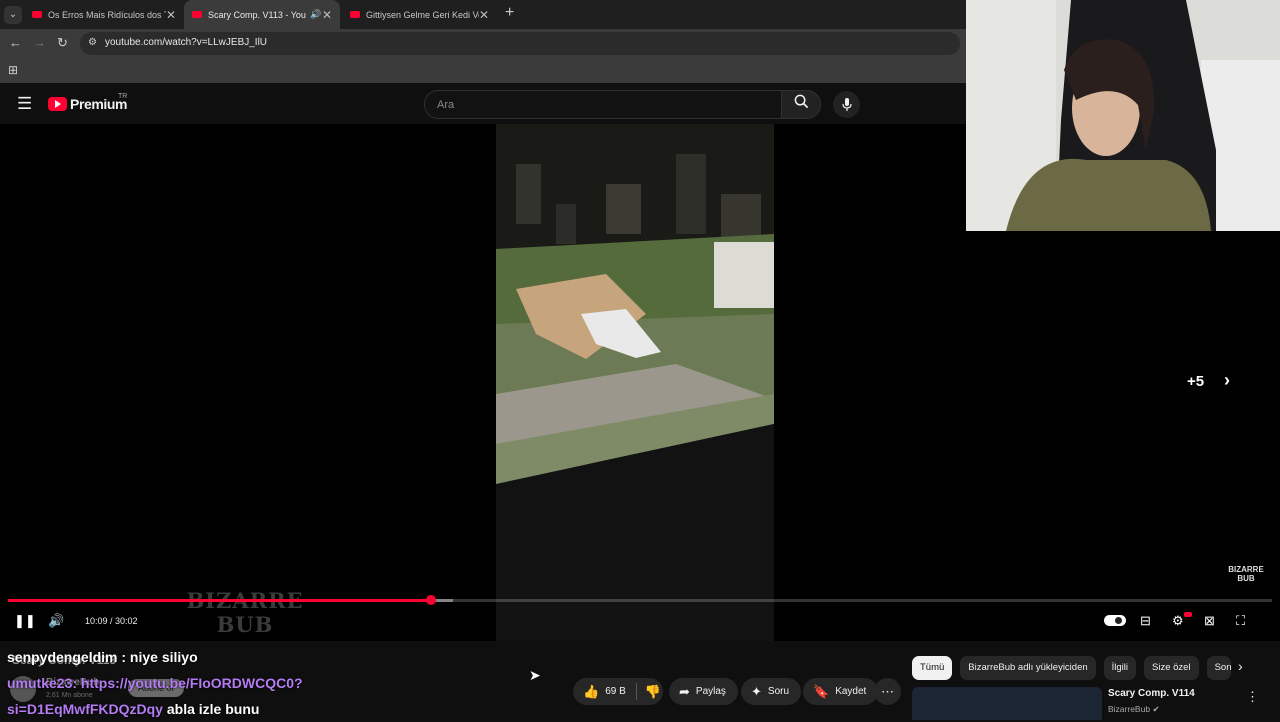  What do you see at coordinates (257, 14) in the screenshot?
I see `tab-title: Scary Comp. V113 - YouTub` at bounding box center [257, 14].